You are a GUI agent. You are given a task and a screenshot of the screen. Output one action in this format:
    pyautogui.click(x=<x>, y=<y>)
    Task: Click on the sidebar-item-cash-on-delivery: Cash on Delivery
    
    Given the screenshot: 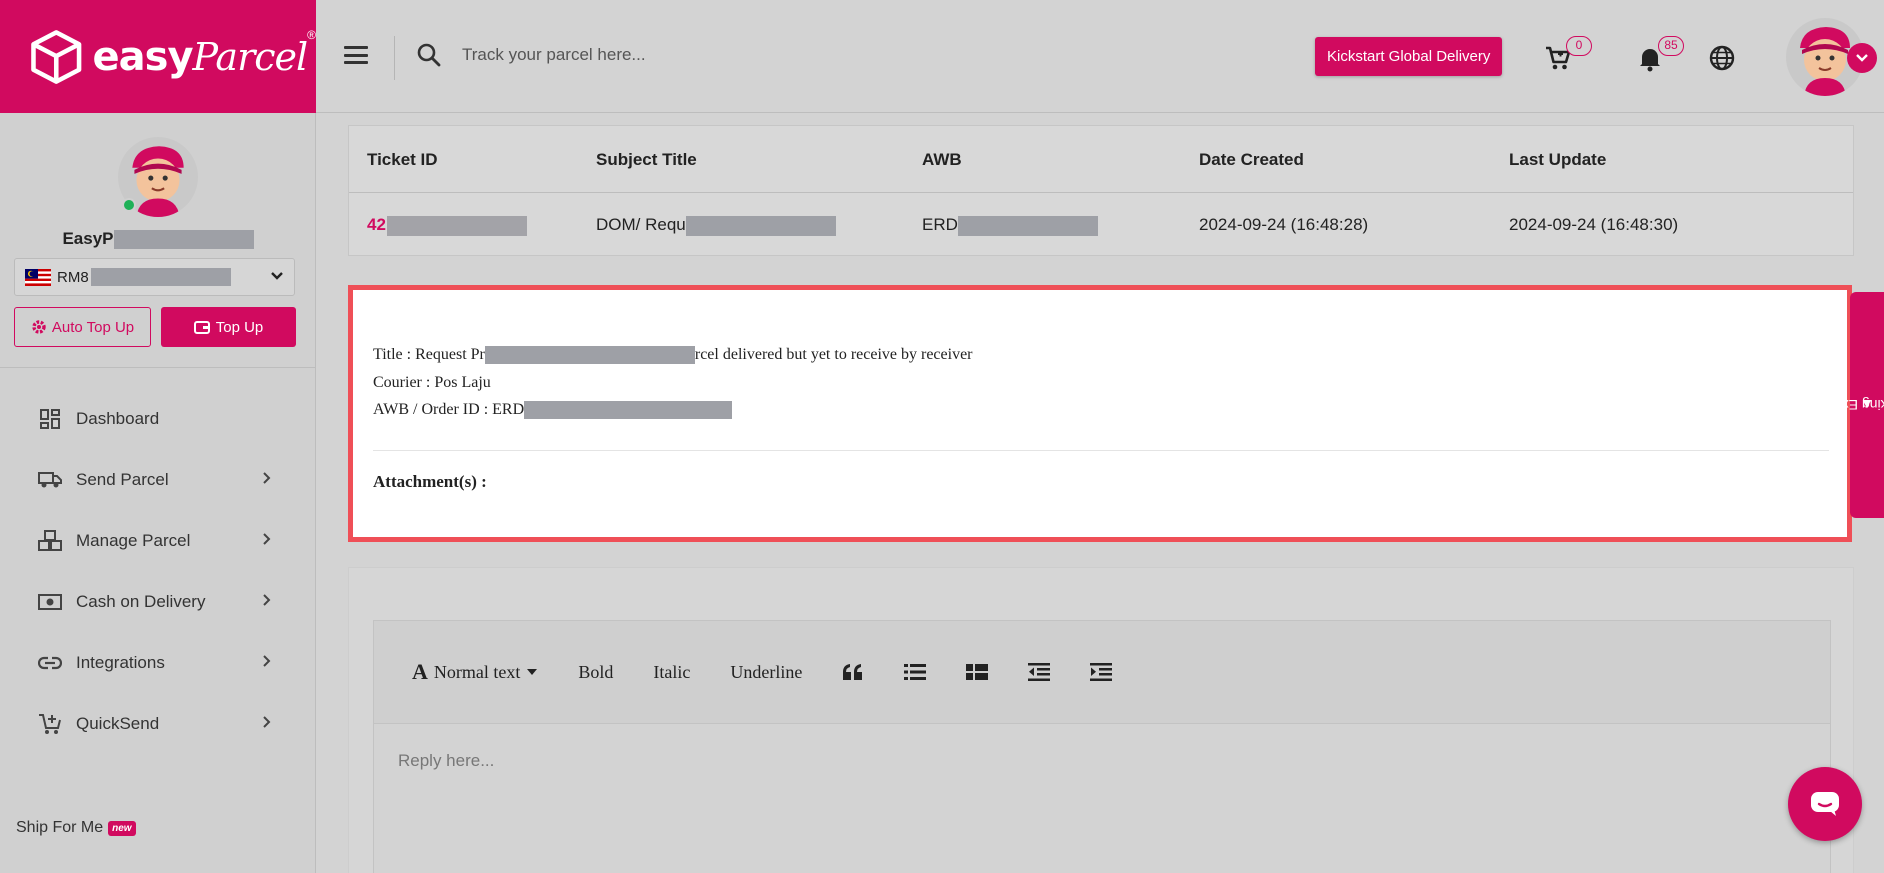 What is the action you would take?
    pyautogui.click(x=158, y=601)
    